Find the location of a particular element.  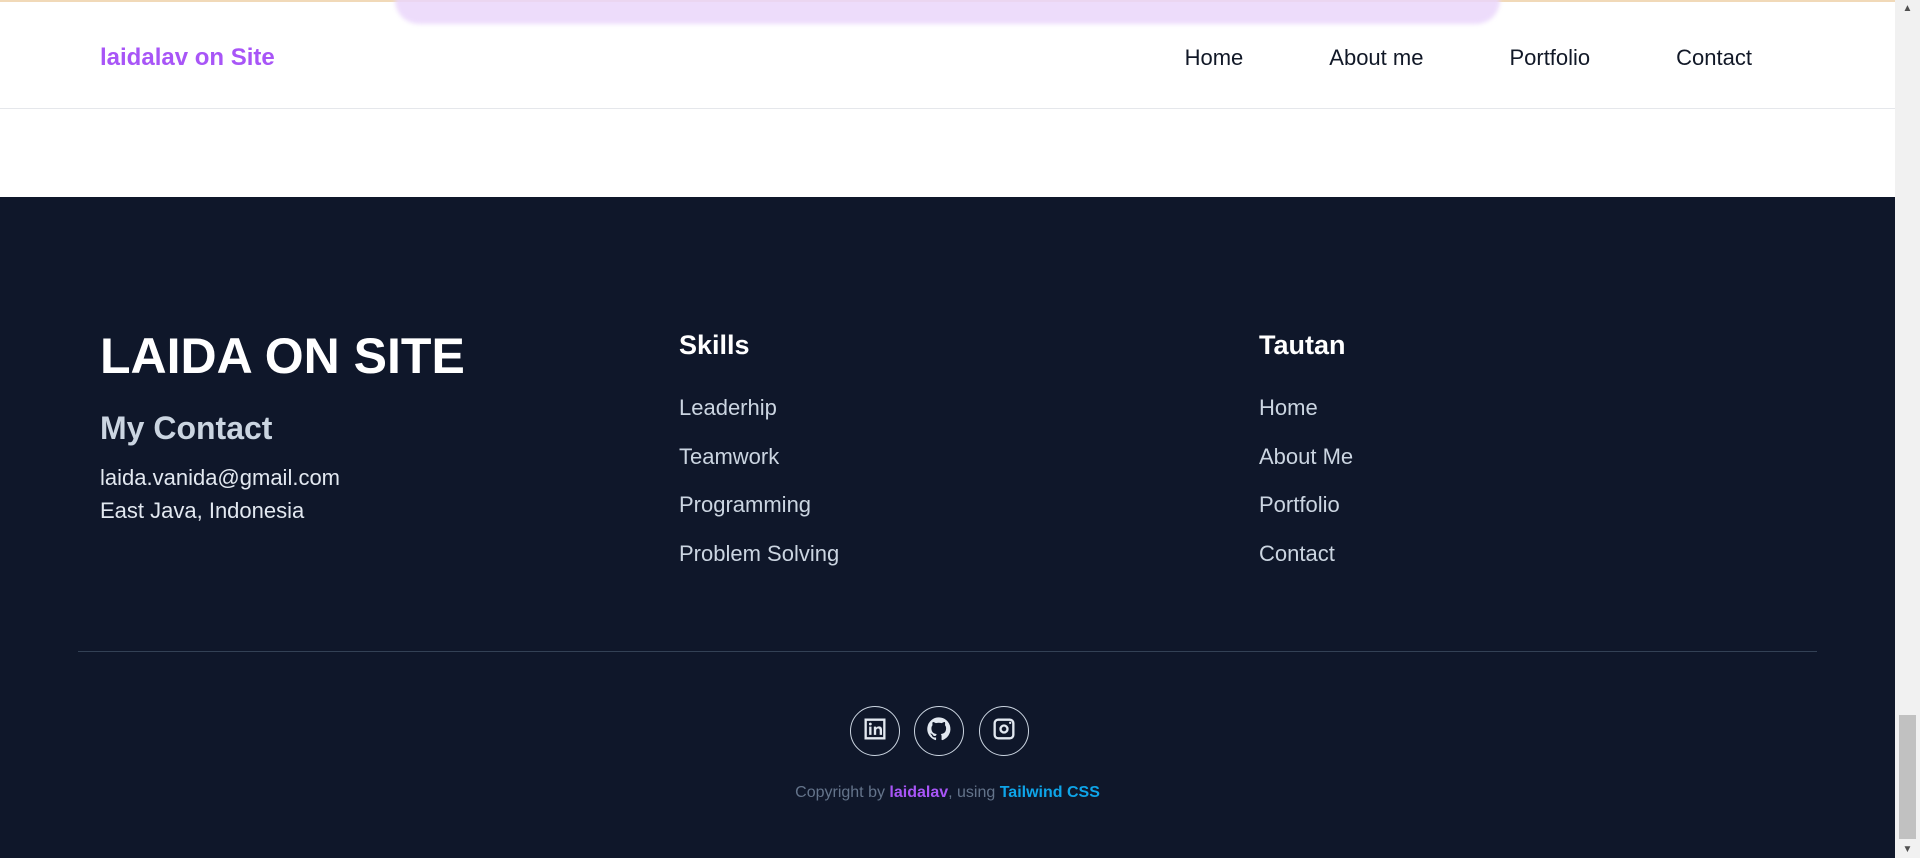

github-icon is located at coordinates (939, 731).